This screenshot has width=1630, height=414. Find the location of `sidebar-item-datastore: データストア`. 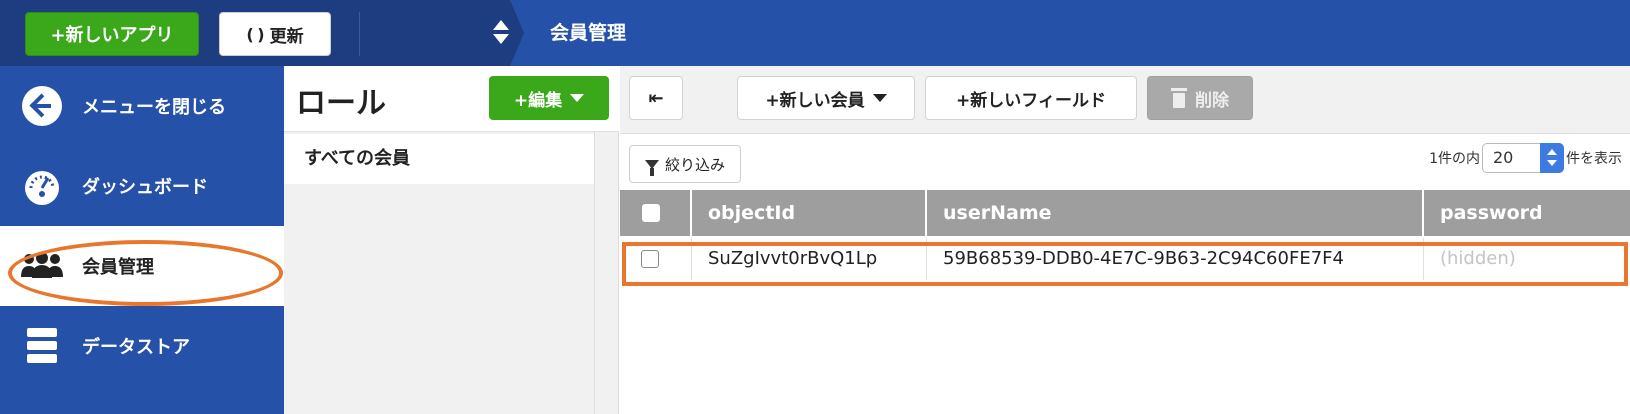

sidebar-item-datastore: データストア is located at coordinates (142, 346).